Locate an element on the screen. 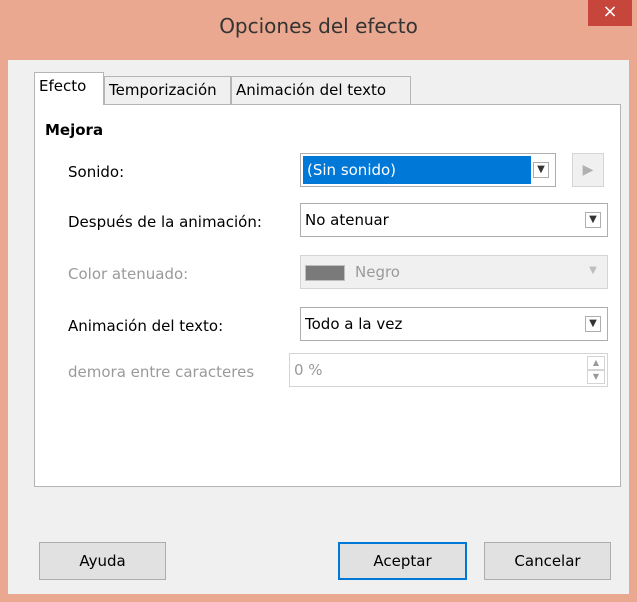  after-animation-value: No atenuar is located at coordinates (347, 220).